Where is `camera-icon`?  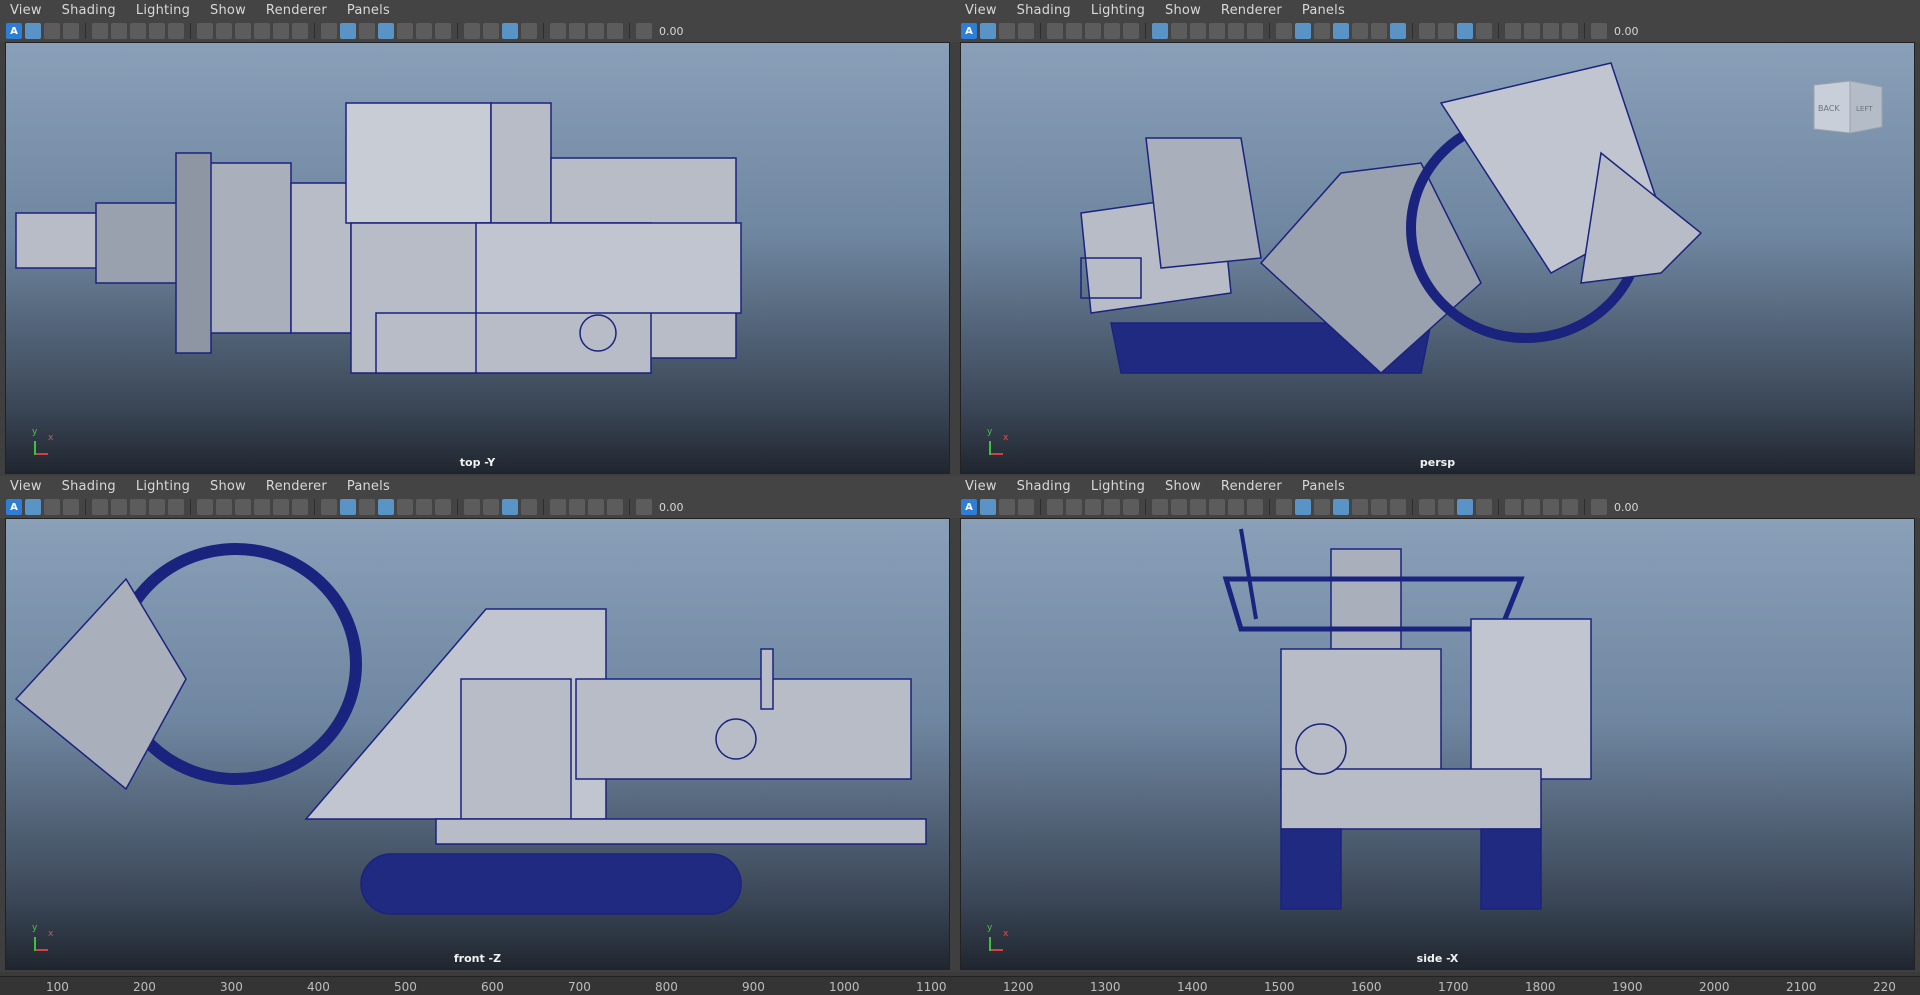
camera-icon is located at coordinates (1055, 507).